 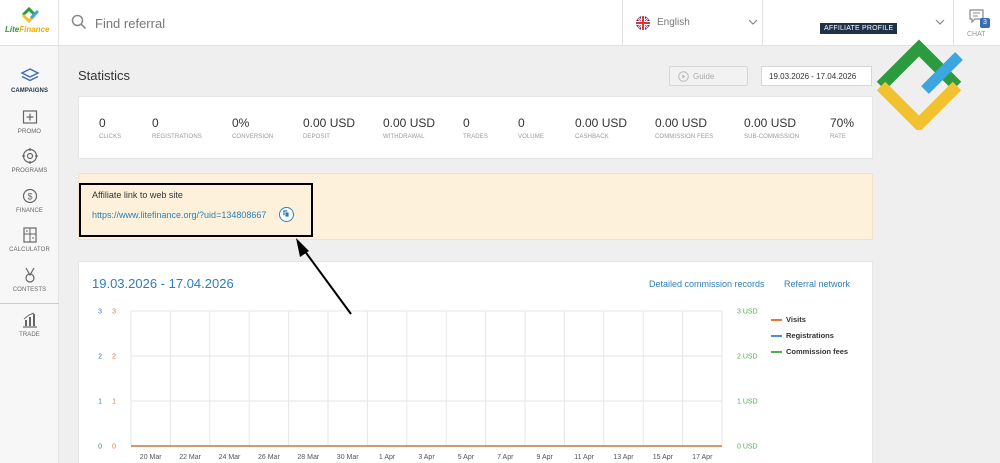 I want to click on x-axis-tick-label: 3 Apr, so click(x=426, y=457).